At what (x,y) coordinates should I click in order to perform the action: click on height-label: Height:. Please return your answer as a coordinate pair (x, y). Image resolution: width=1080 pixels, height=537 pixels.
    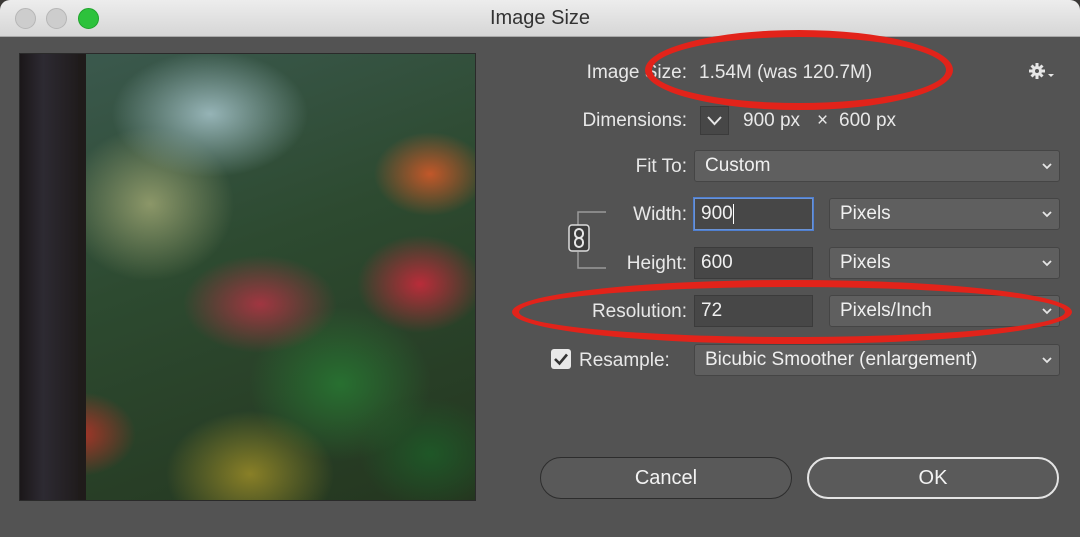
    Looking at the image, I should click on (656, 263).